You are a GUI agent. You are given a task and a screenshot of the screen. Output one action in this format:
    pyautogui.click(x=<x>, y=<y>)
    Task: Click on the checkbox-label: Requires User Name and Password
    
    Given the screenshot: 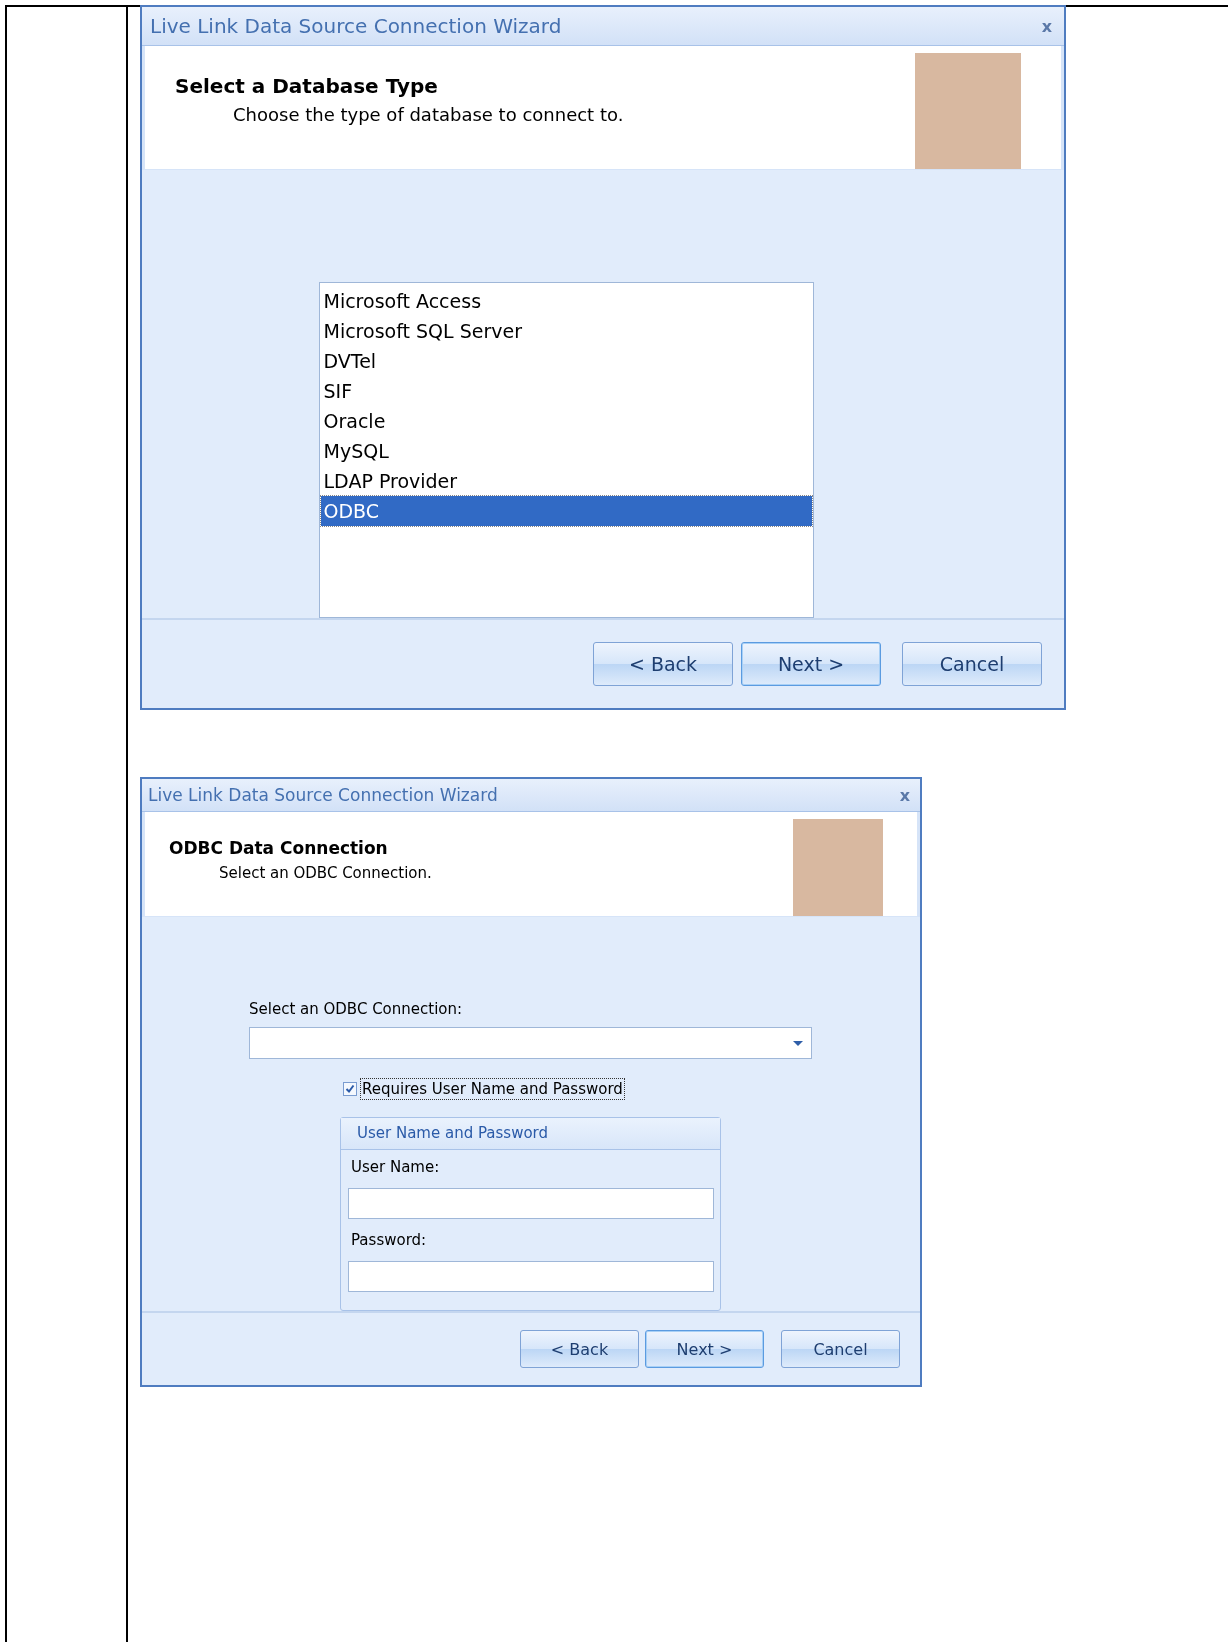 What is the action you would take?
    pyautogui.click(x=492, y=1089)
    